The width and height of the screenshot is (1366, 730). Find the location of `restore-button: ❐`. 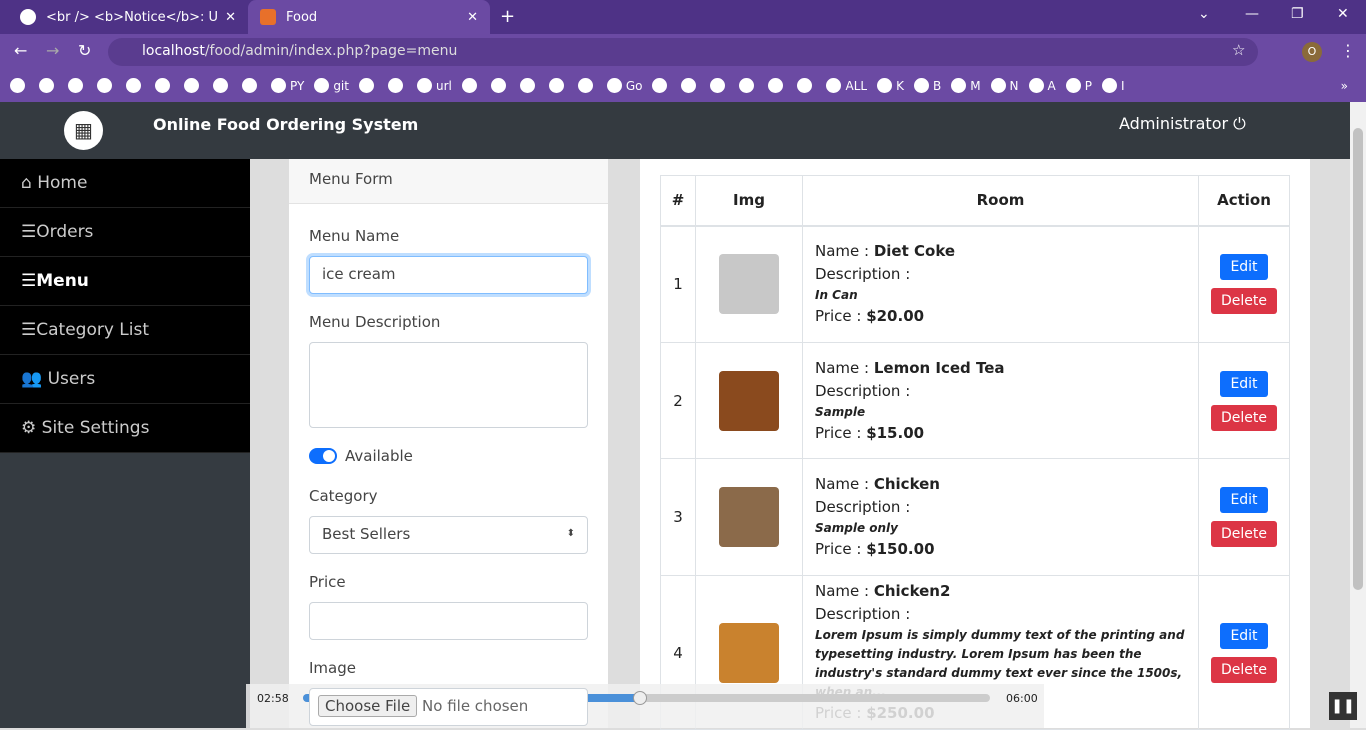

restore-button: ❐ is located at coordinates (1297, 14).